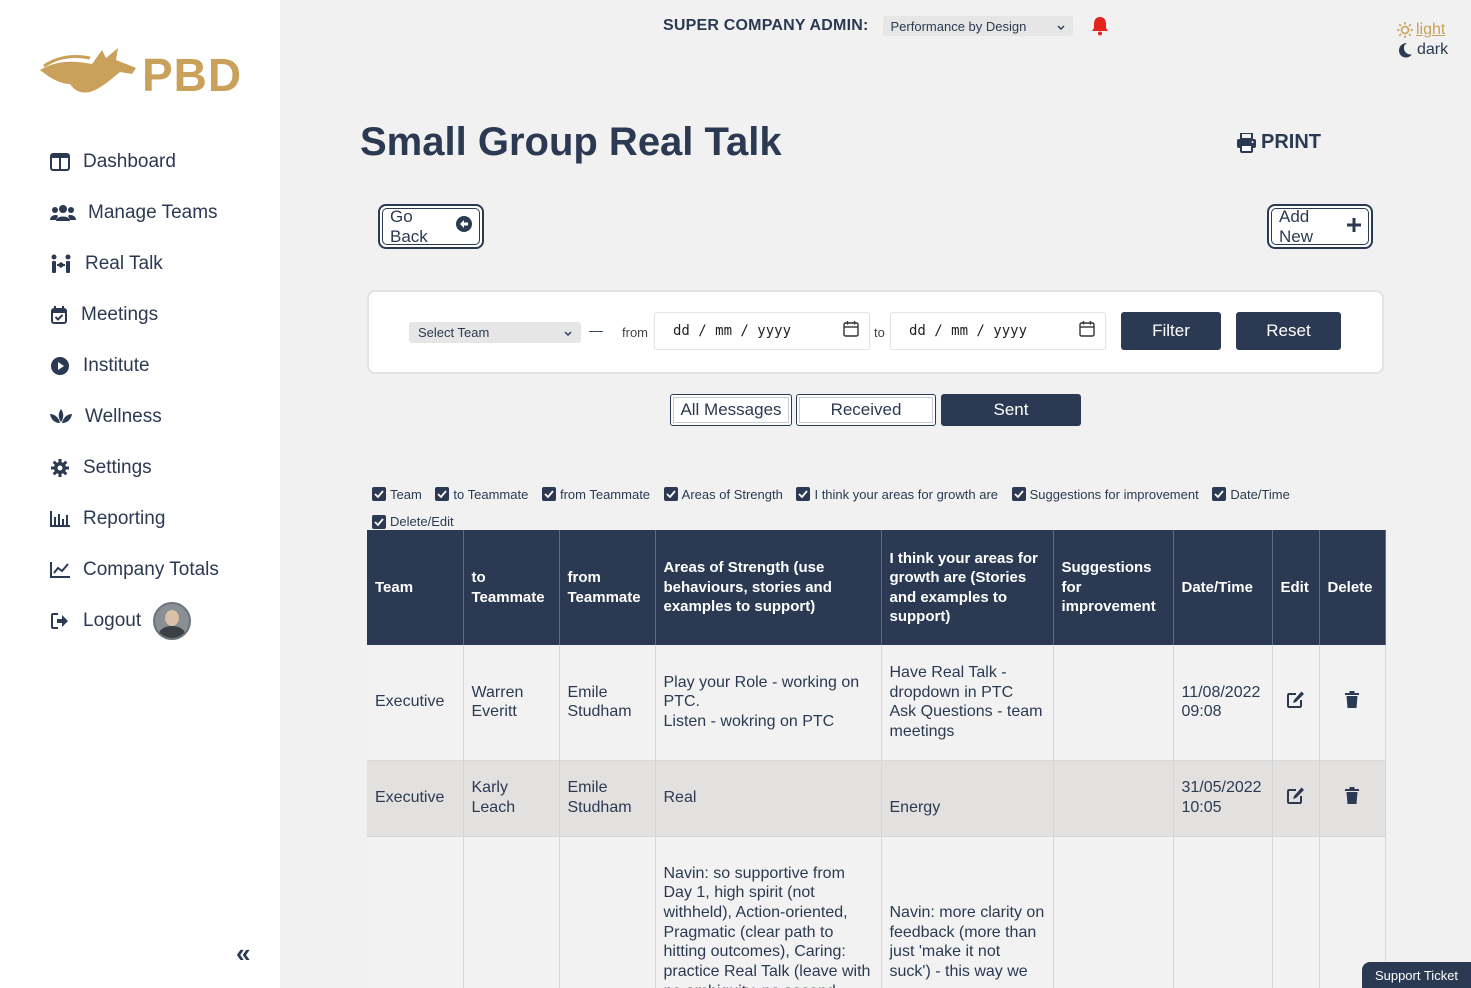  I want to click on company-select: Performance by Design, so click(977, 26).